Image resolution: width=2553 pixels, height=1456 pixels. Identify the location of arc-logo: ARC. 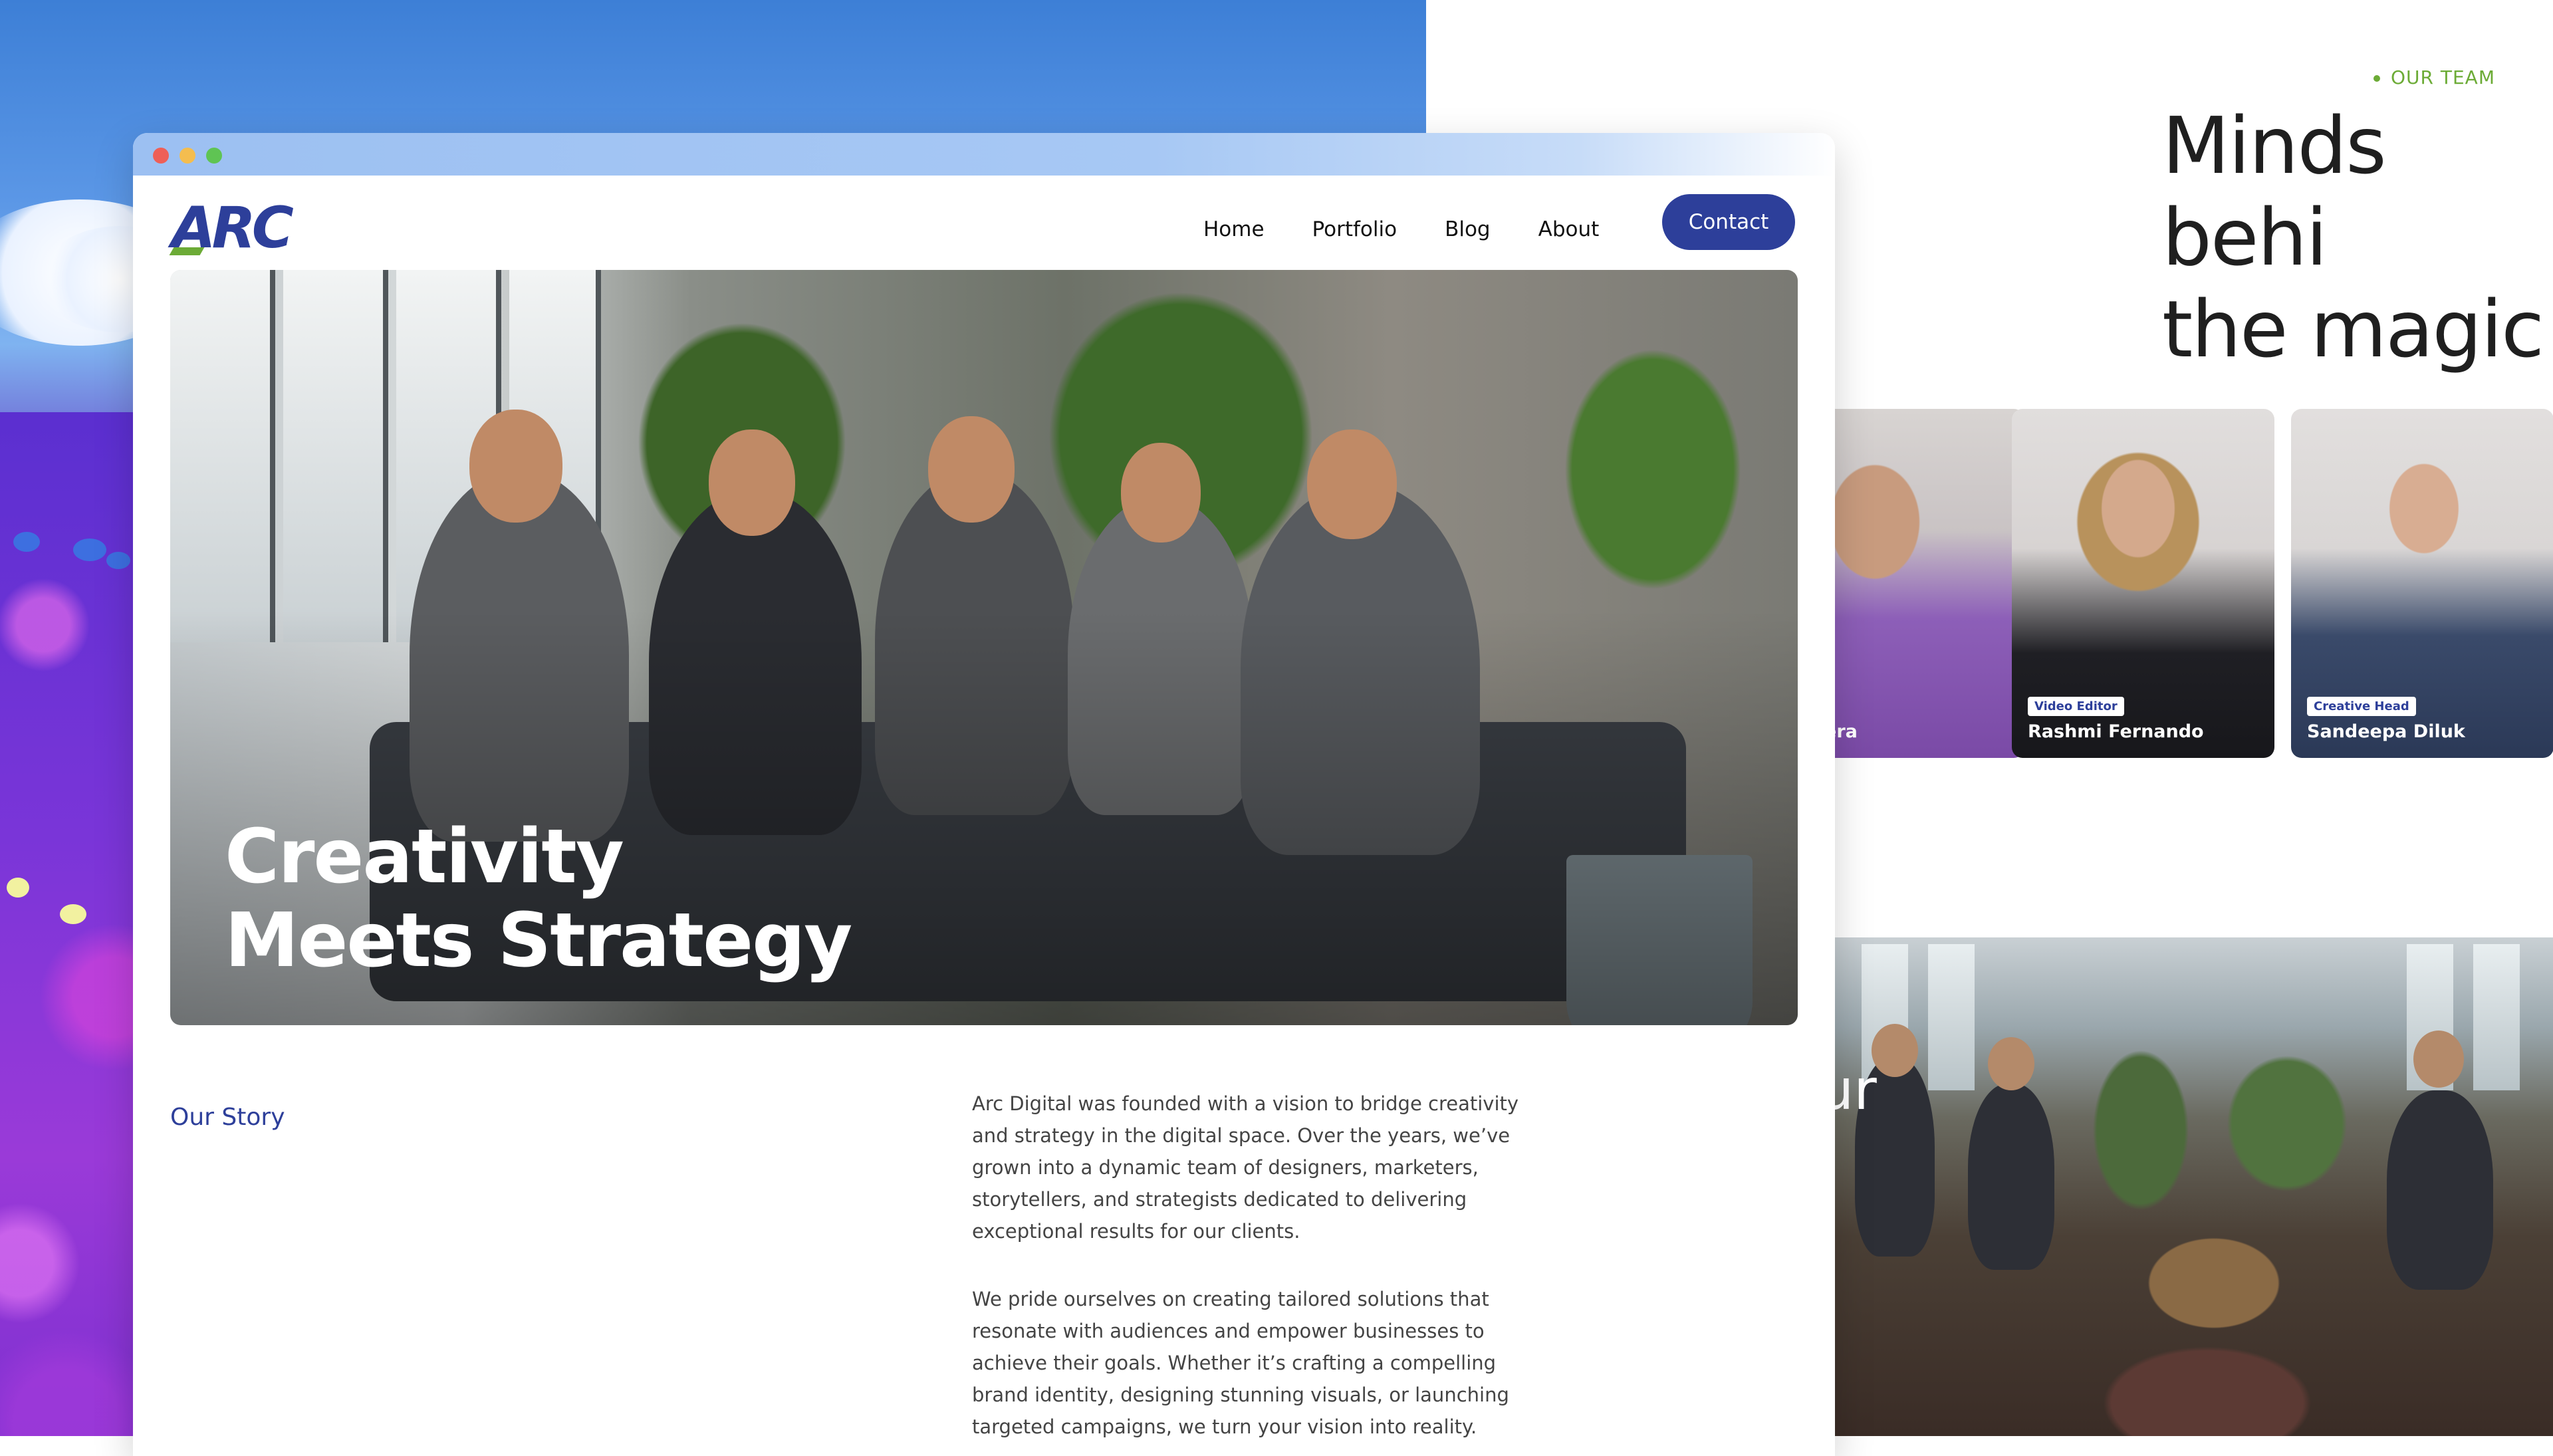
(231, 228).